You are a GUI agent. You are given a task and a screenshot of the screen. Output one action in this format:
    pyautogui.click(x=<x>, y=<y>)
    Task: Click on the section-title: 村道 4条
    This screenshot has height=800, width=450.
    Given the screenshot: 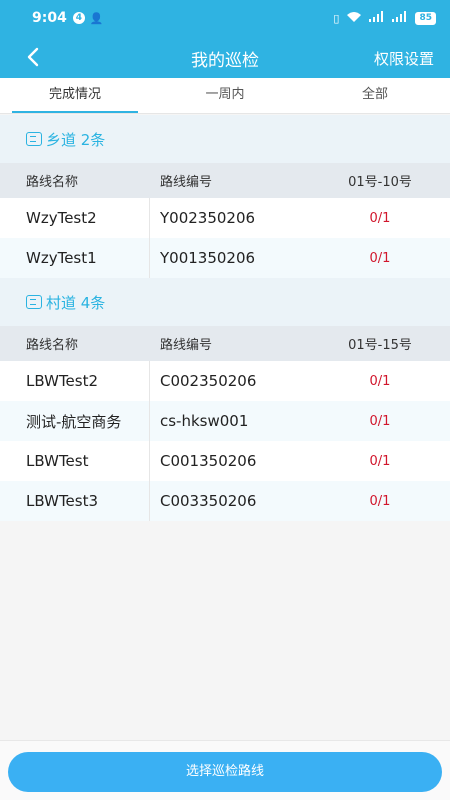 What is the action you would take?
    pyautogui.click(x=76, y=302)
    